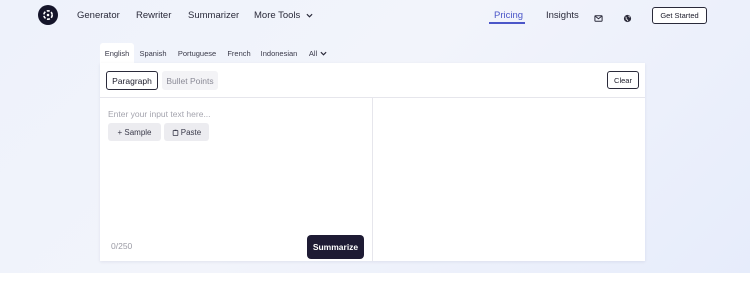  Describe the element at coordinates (375, 280) in the screenshot. I see `page-footer-area` at that location.